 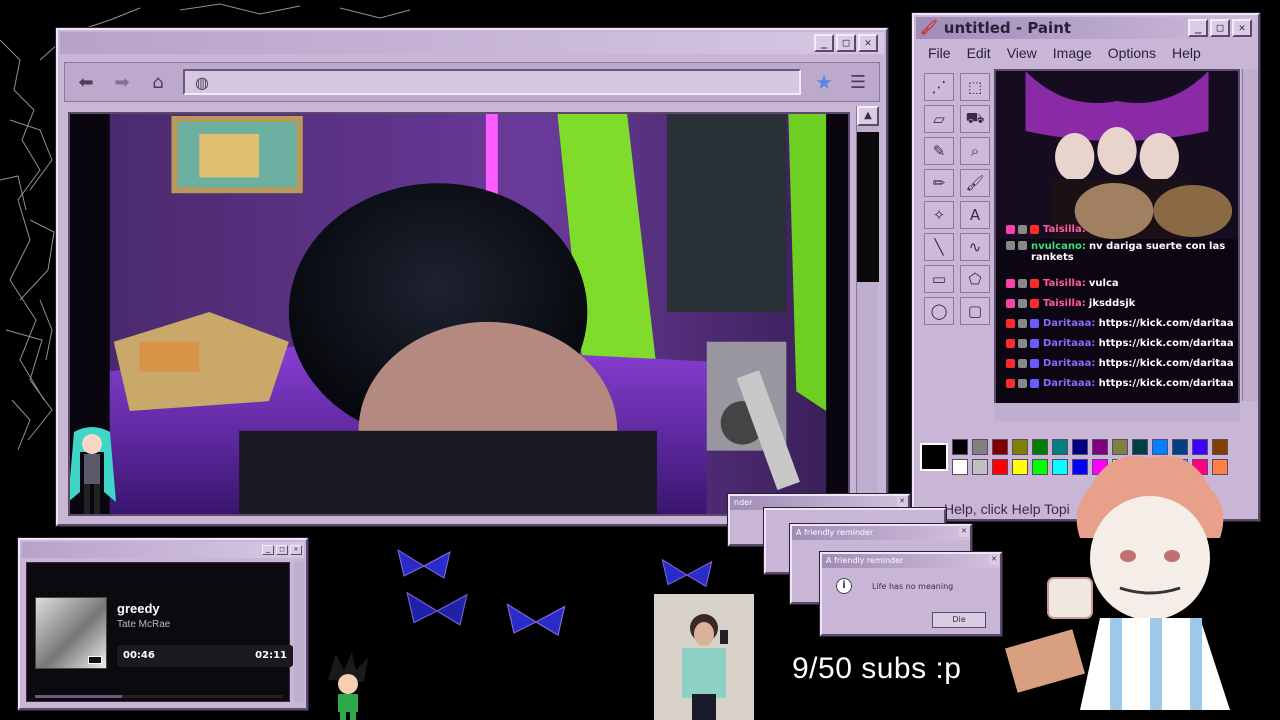 I want to click on star-icon: ★, so click(x=824, y=82).